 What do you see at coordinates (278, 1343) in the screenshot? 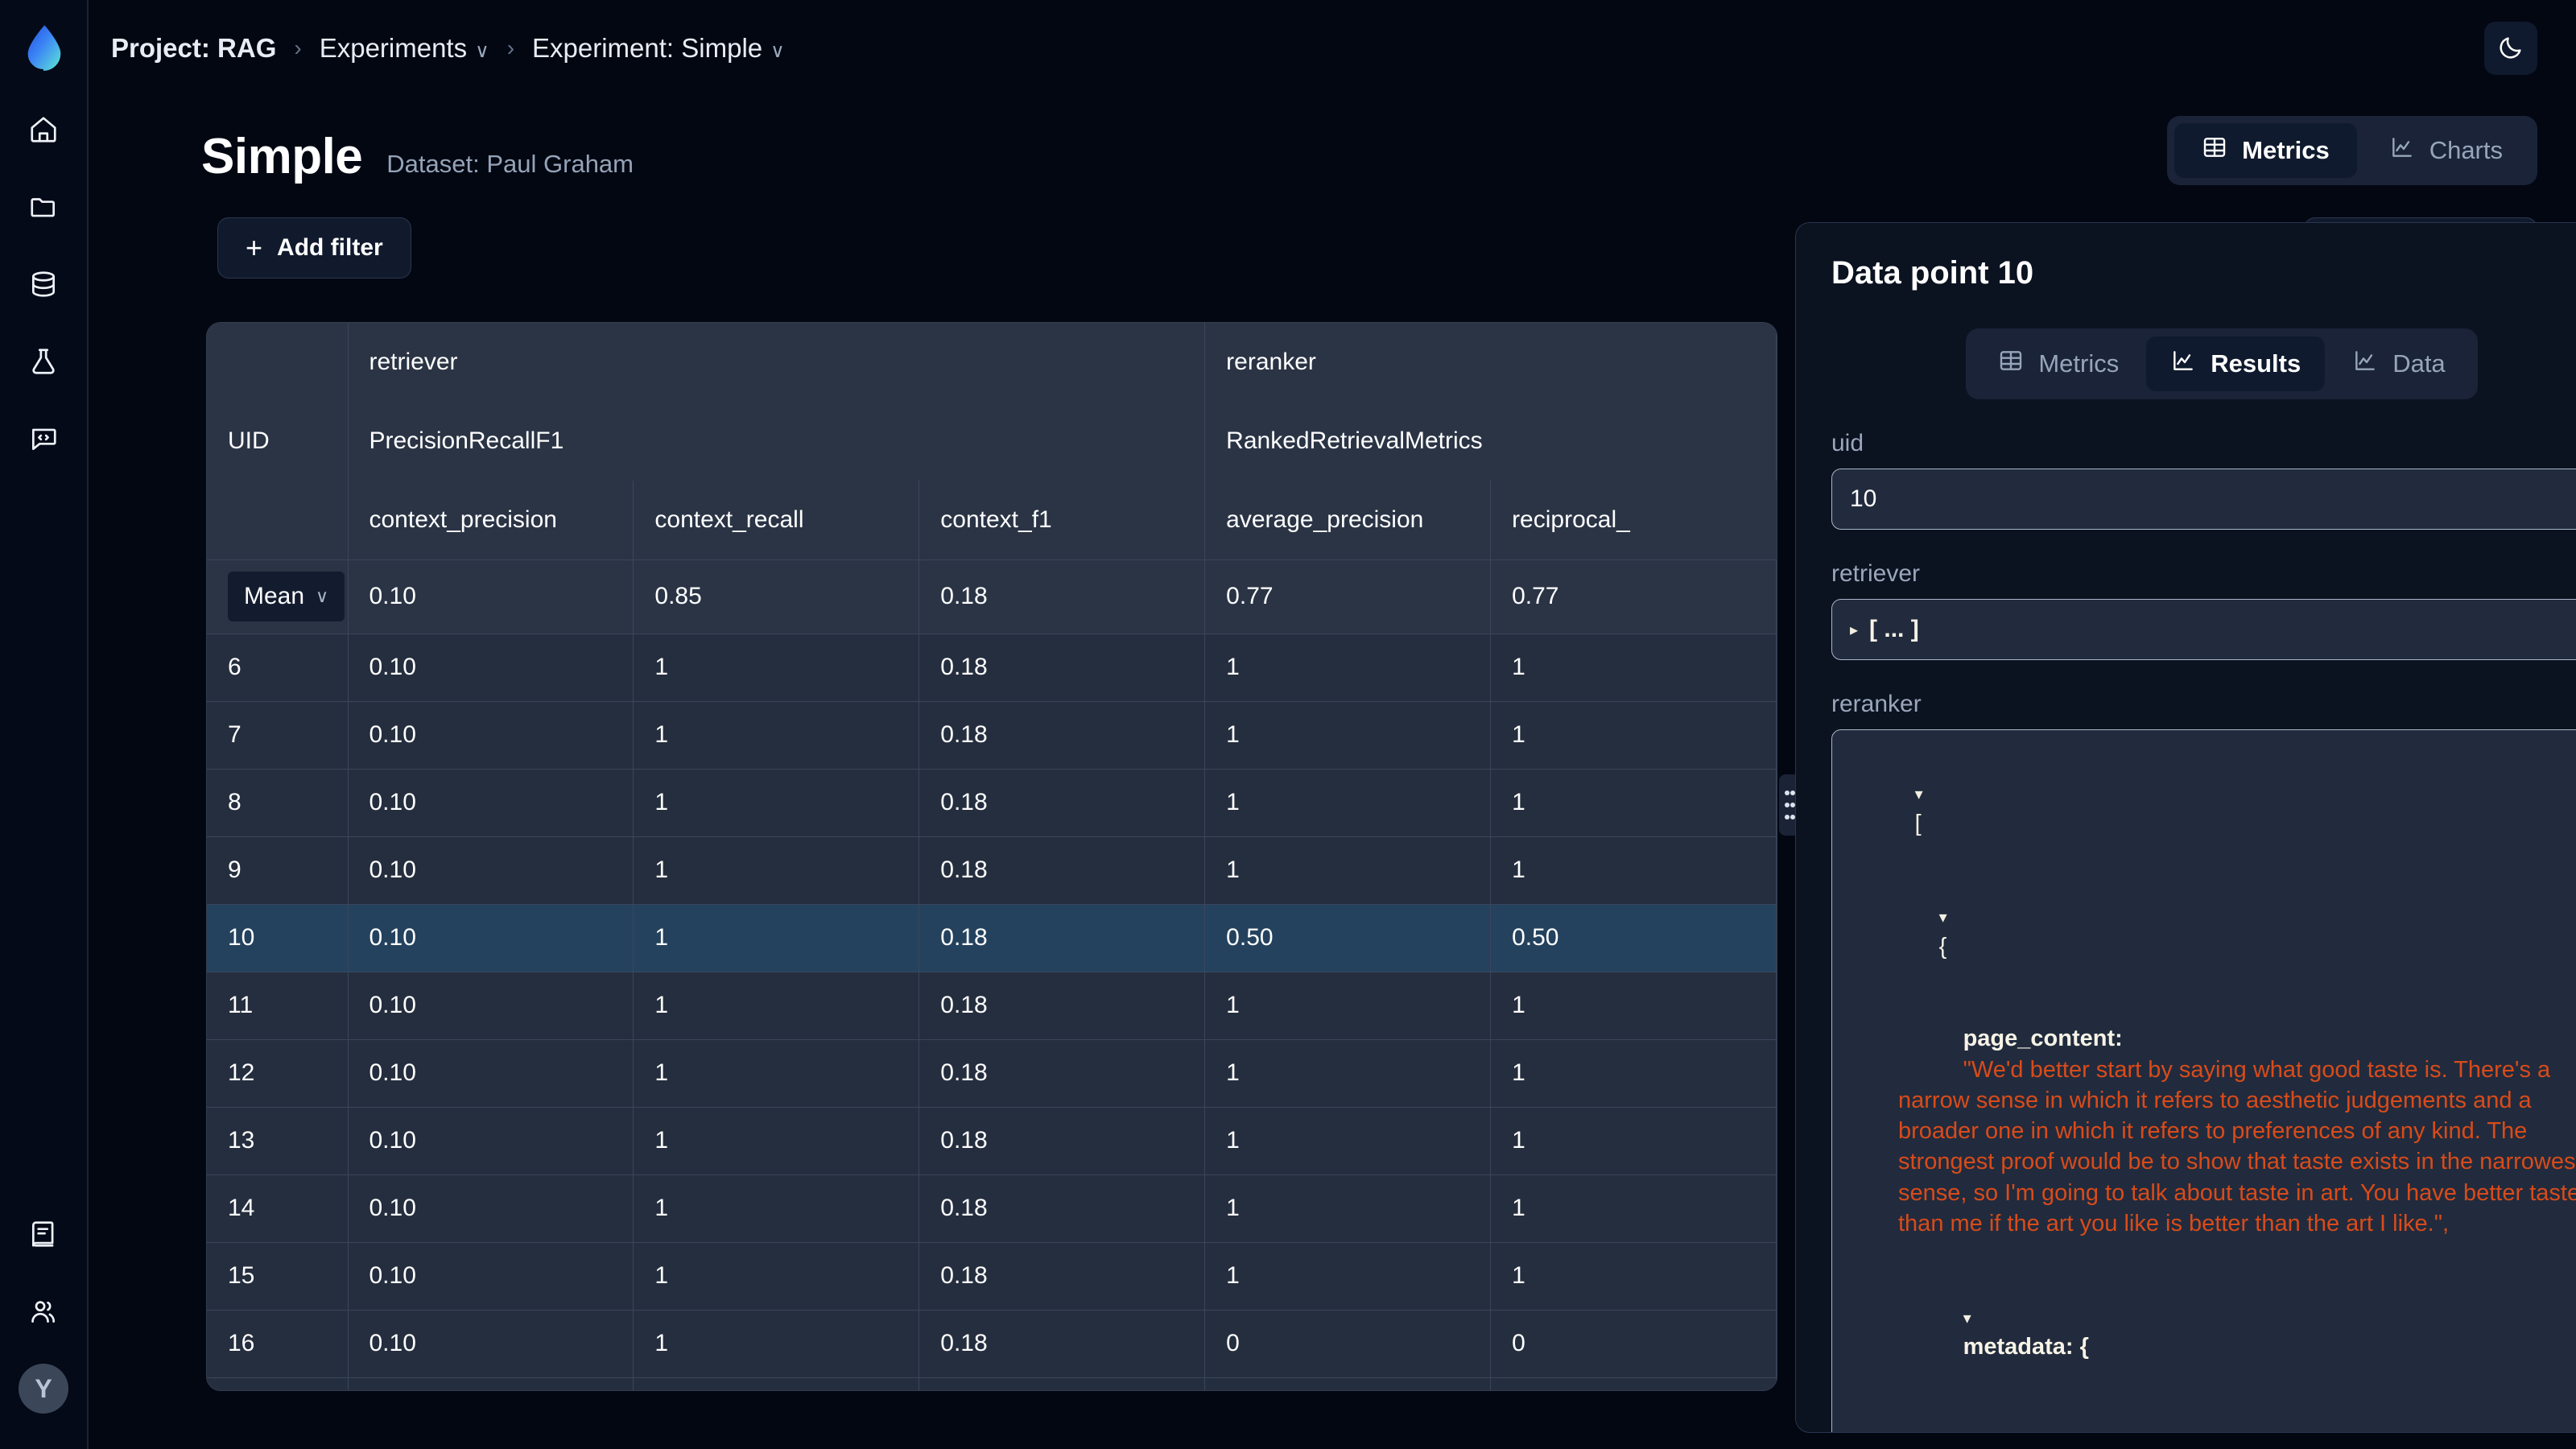
I see `cell-uid: 16` at bounding box center [278, 1343].